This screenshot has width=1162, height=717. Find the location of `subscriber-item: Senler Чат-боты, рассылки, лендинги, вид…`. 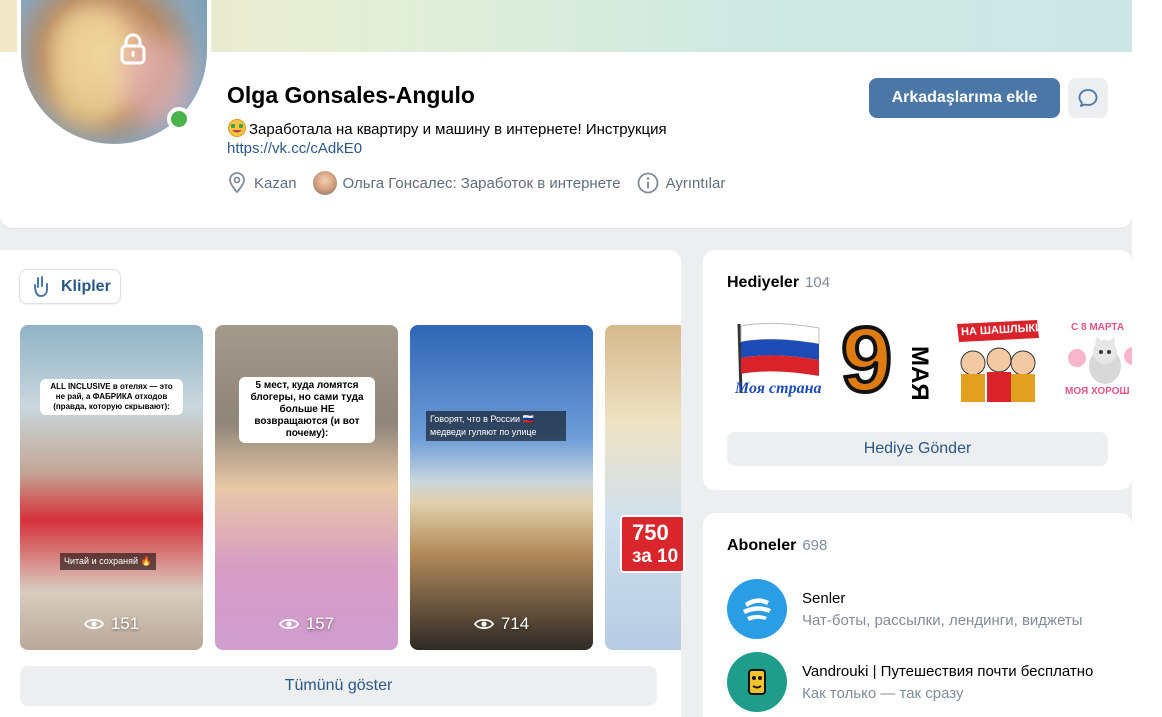

subscriber-item: Senler Чат-боты, рассылки, лендинги, вид… is located at coordinates (927, 609).